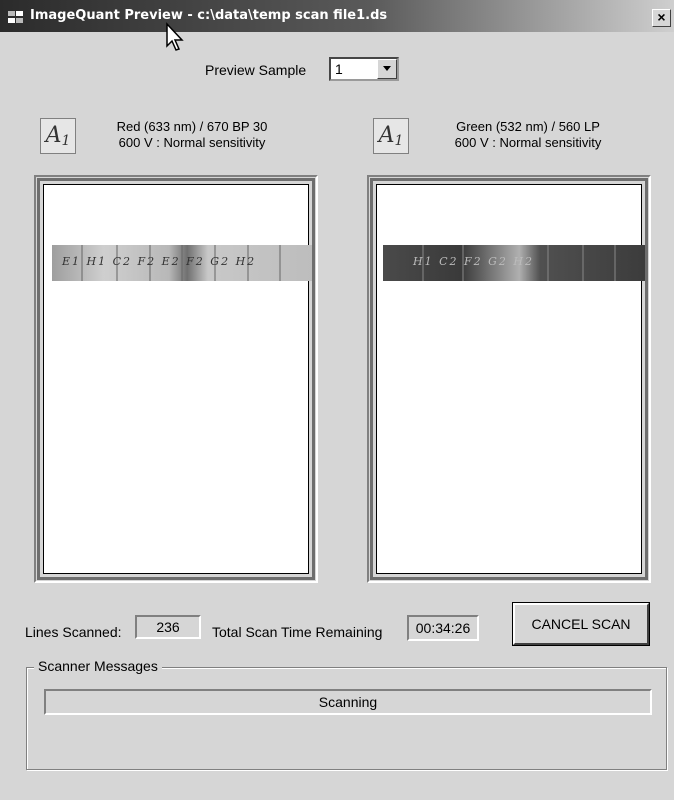  Describe the element at coordinates (474, 261) in the screenshot. I see `strip-lane-labels: H1 C2 F2 G2 H2` at that location.